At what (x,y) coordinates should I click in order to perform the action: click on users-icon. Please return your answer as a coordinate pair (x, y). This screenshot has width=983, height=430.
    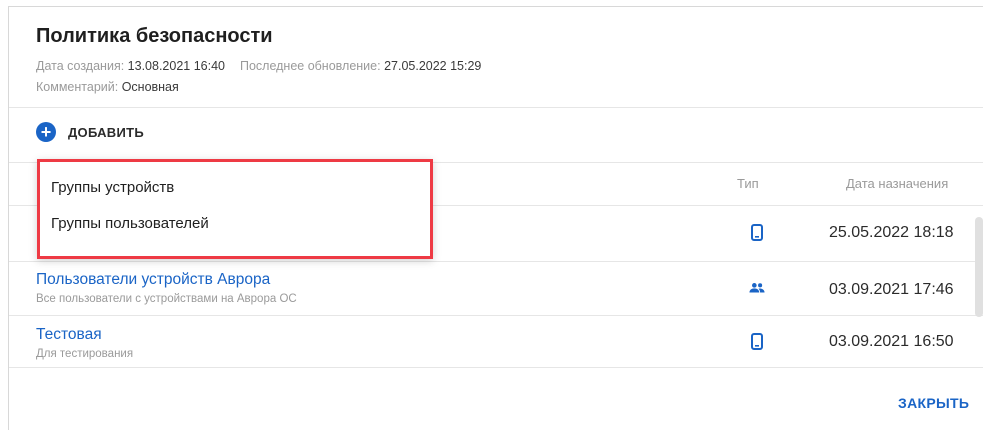
    Looking at the image, I should click on (757, 288).